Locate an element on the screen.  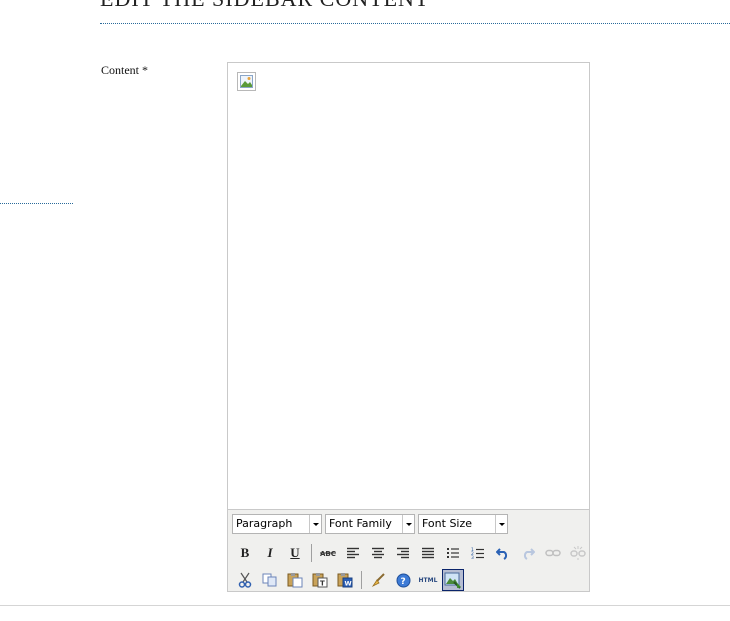
align-left-icon is located at coordinates (353, 553).